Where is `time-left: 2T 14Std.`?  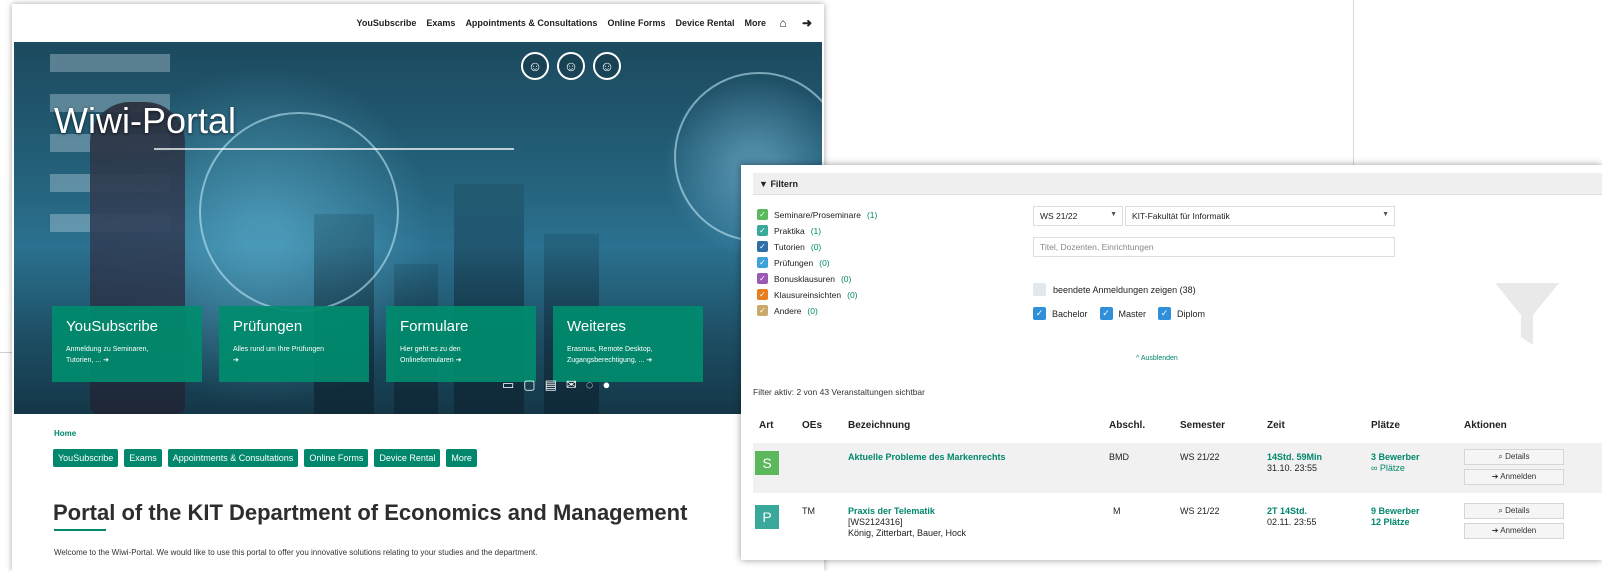
time-left: 2T 14Std. is located at coordinates (1287, 511).